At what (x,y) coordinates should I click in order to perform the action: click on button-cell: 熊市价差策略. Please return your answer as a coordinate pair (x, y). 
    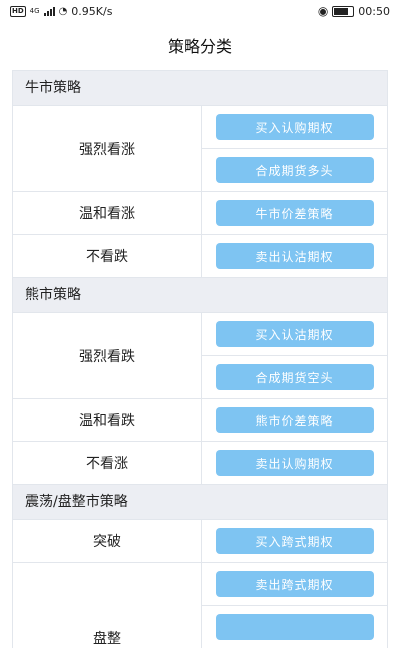
    Looking at the image, I should click on (294, 420).